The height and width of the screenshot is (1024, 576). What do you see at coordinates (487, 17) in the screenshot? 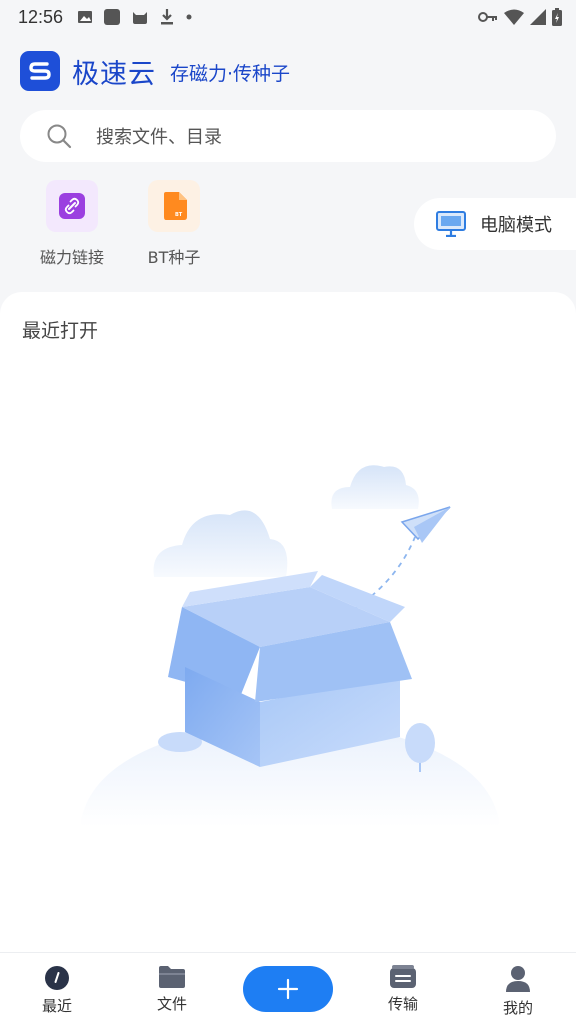
I see `key-icon` at bounding box center [487, 17].